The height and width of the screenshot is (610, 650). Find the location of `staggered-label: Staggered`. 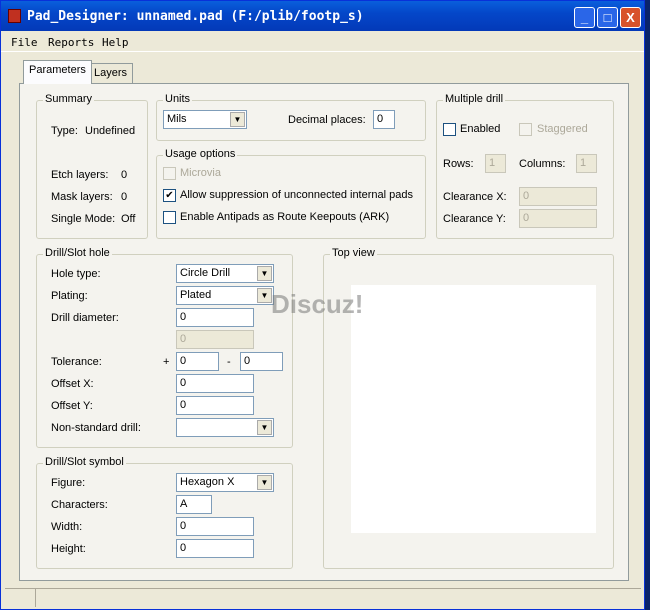

staggered-label: Staggered is located at coordinates (562, 129).